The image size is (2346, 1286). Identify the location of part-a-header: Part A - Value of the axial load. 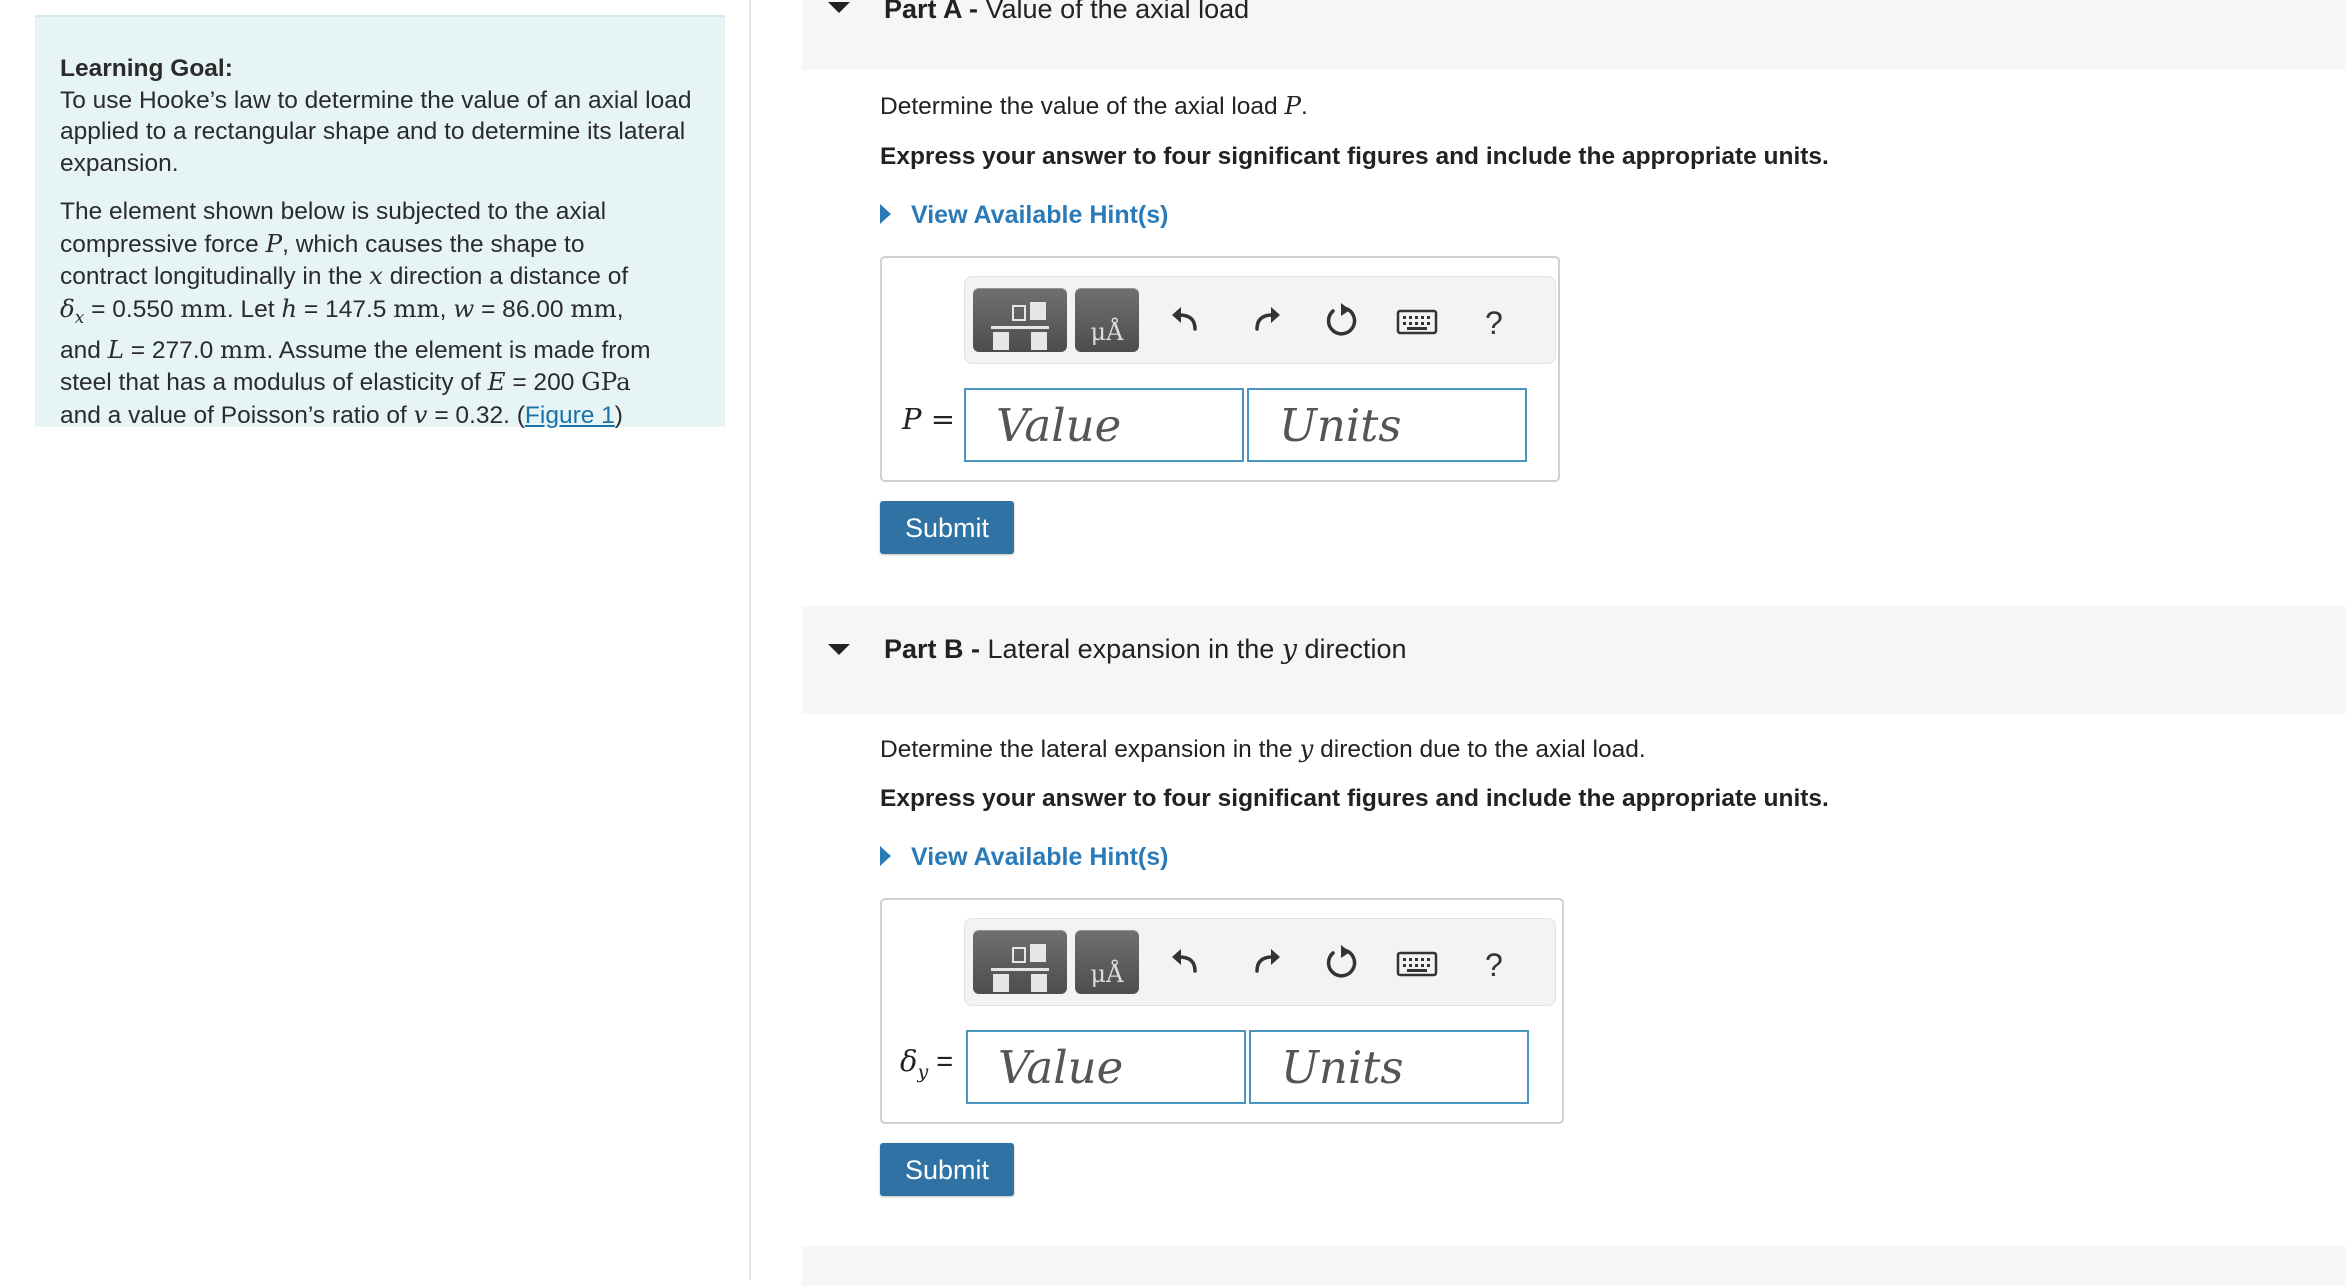
(1574, 35).